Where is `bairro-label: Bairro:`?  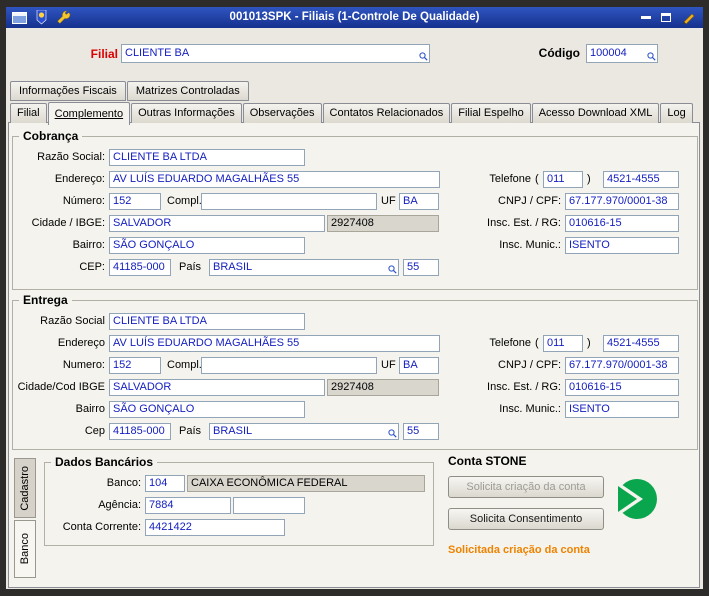
bairro-label: Bairro: is located at coordinates (88, 245).